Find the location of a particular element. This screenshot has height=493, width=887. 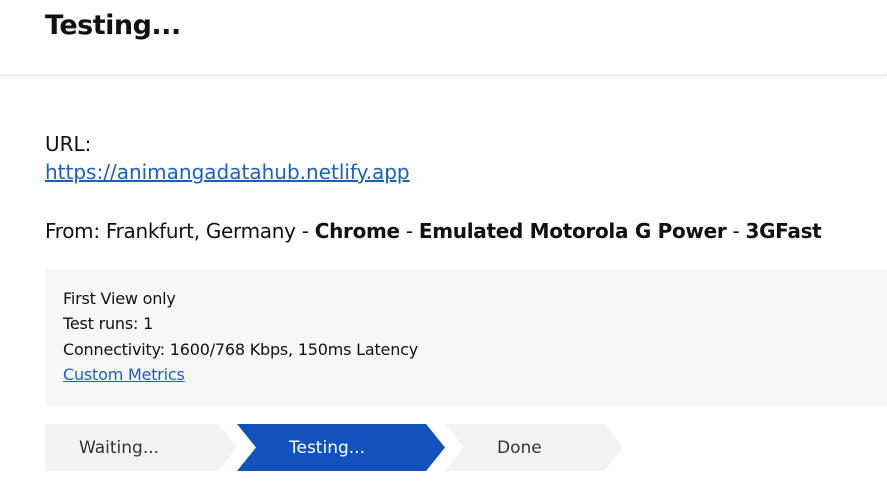

custom-metrics-link: Custom Metrics is located at coordinates (124, 374).